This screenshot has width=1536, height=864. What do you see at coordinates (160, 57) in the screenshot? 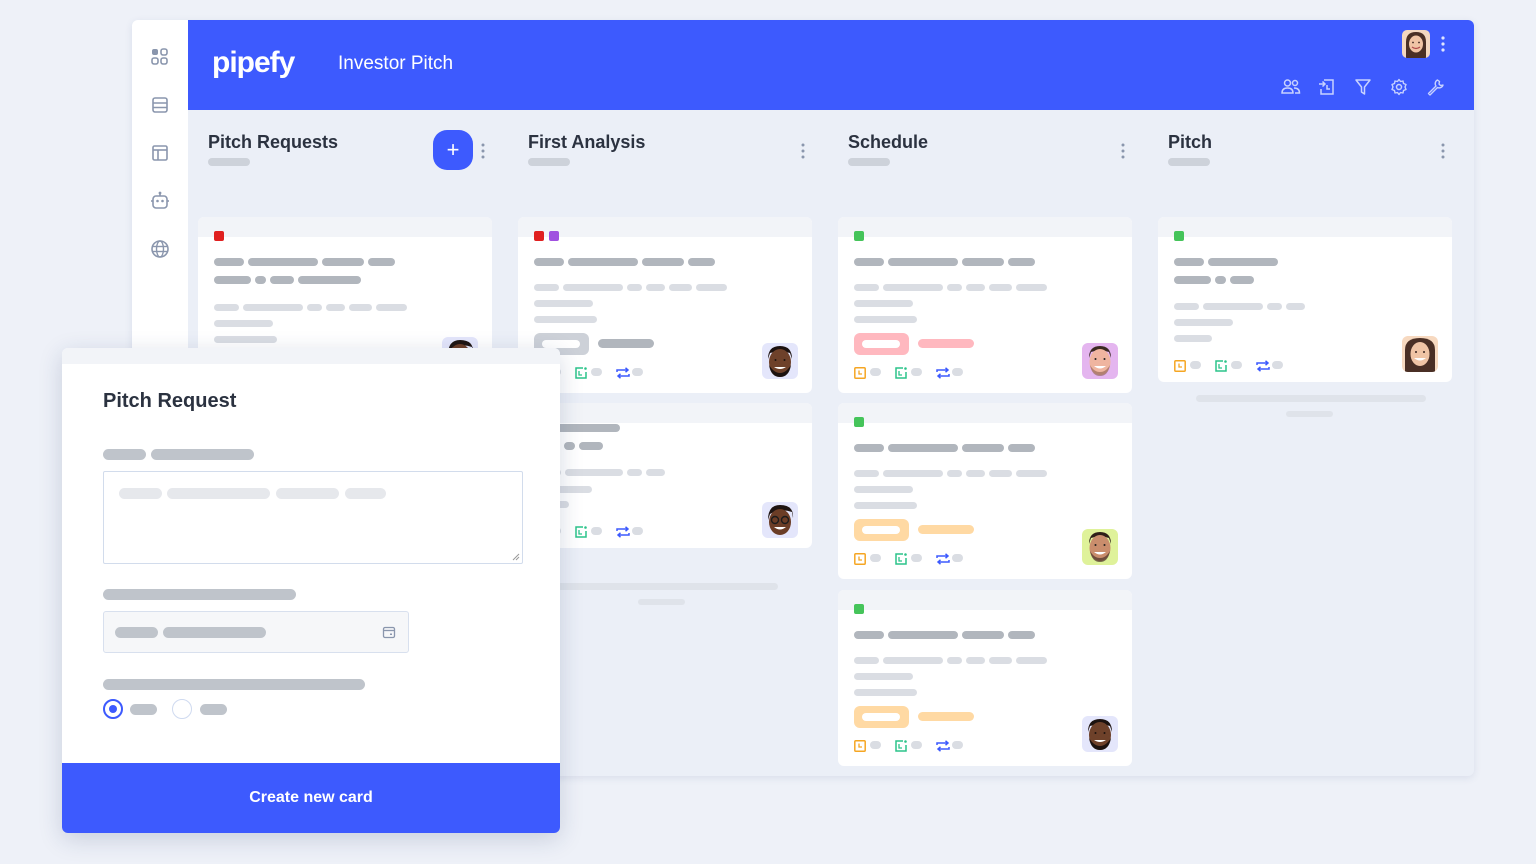
I see `apps-grid-icon` at bounding box center [160, 57].